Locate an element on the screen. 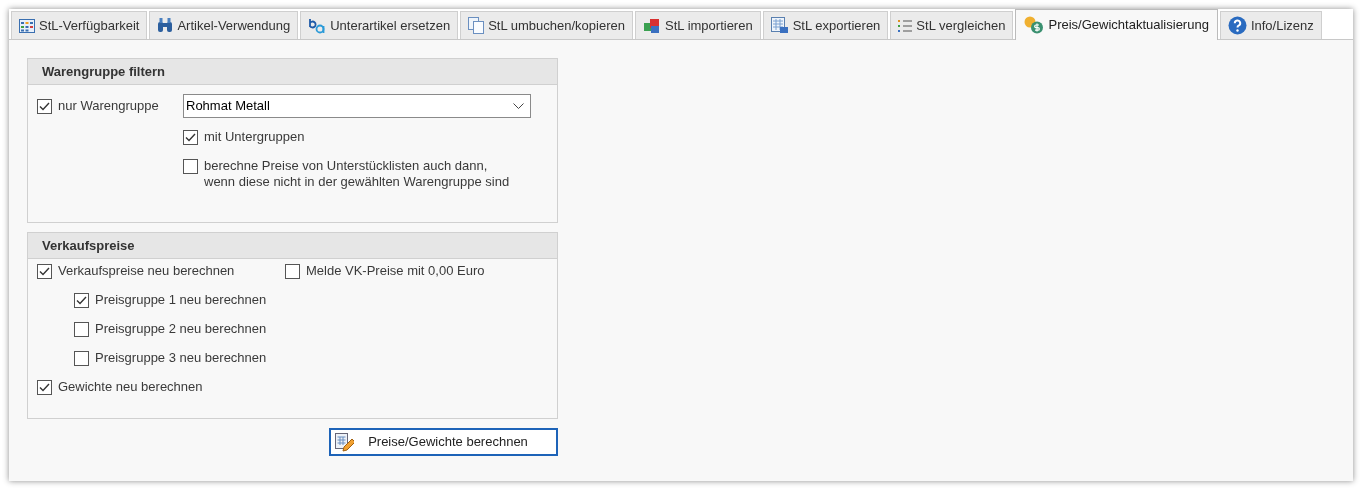  checkbox-label: berechne Preise von Unterstücklisten auch dann, wenn diese nicht in der gewählten Warengruppe sind is located at coordinates (357, 174).